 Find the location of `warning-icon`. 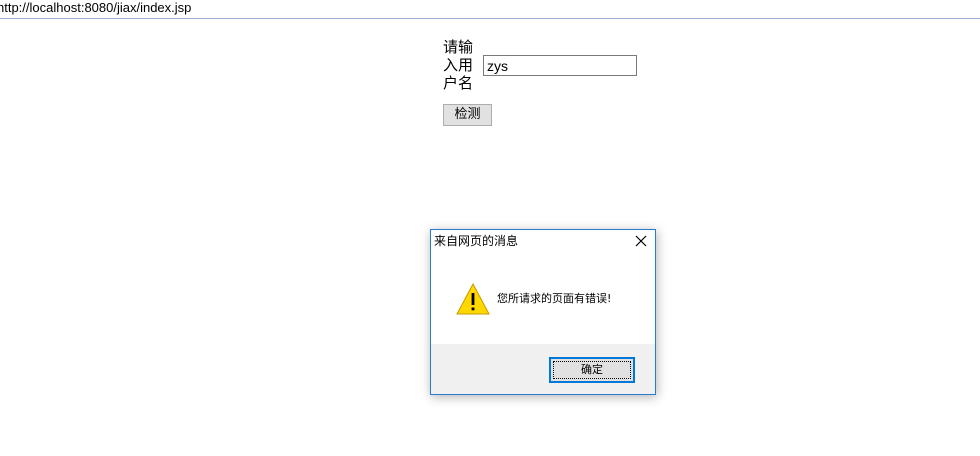

warning-icon is located at coordinates (473, 298).